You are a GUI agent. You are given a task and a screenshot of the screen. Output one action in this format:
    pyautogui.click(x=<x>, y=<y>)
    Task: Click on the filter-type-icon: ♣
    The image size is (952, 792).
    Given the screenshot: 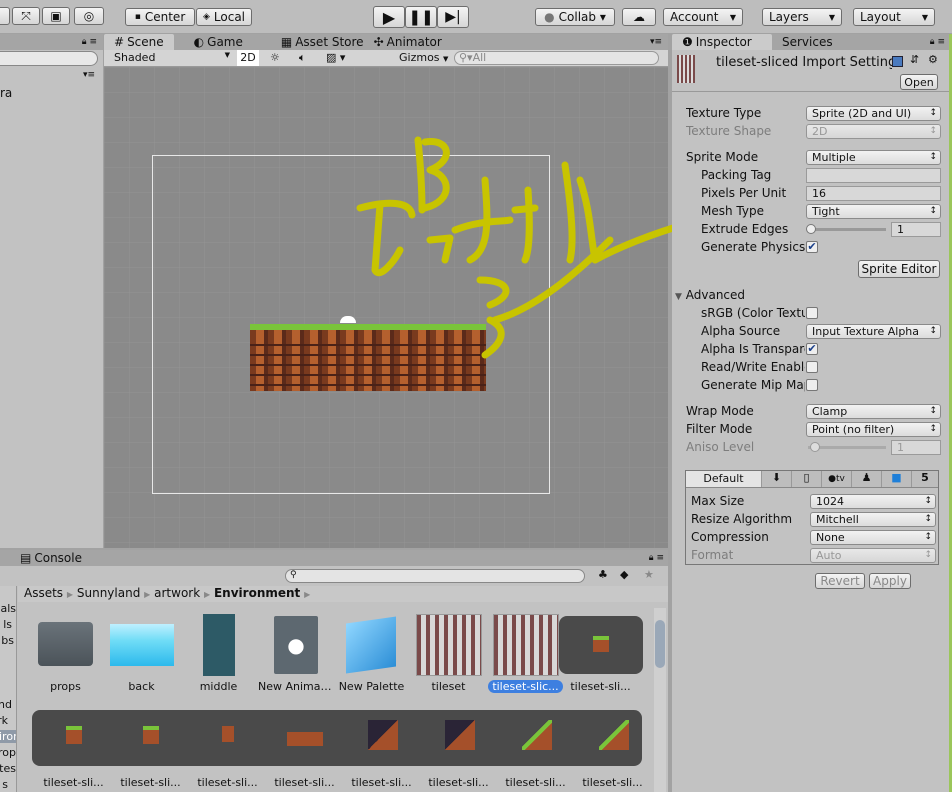 What is the action you would take?
    pyautogui.click(x=603, y=574)
    